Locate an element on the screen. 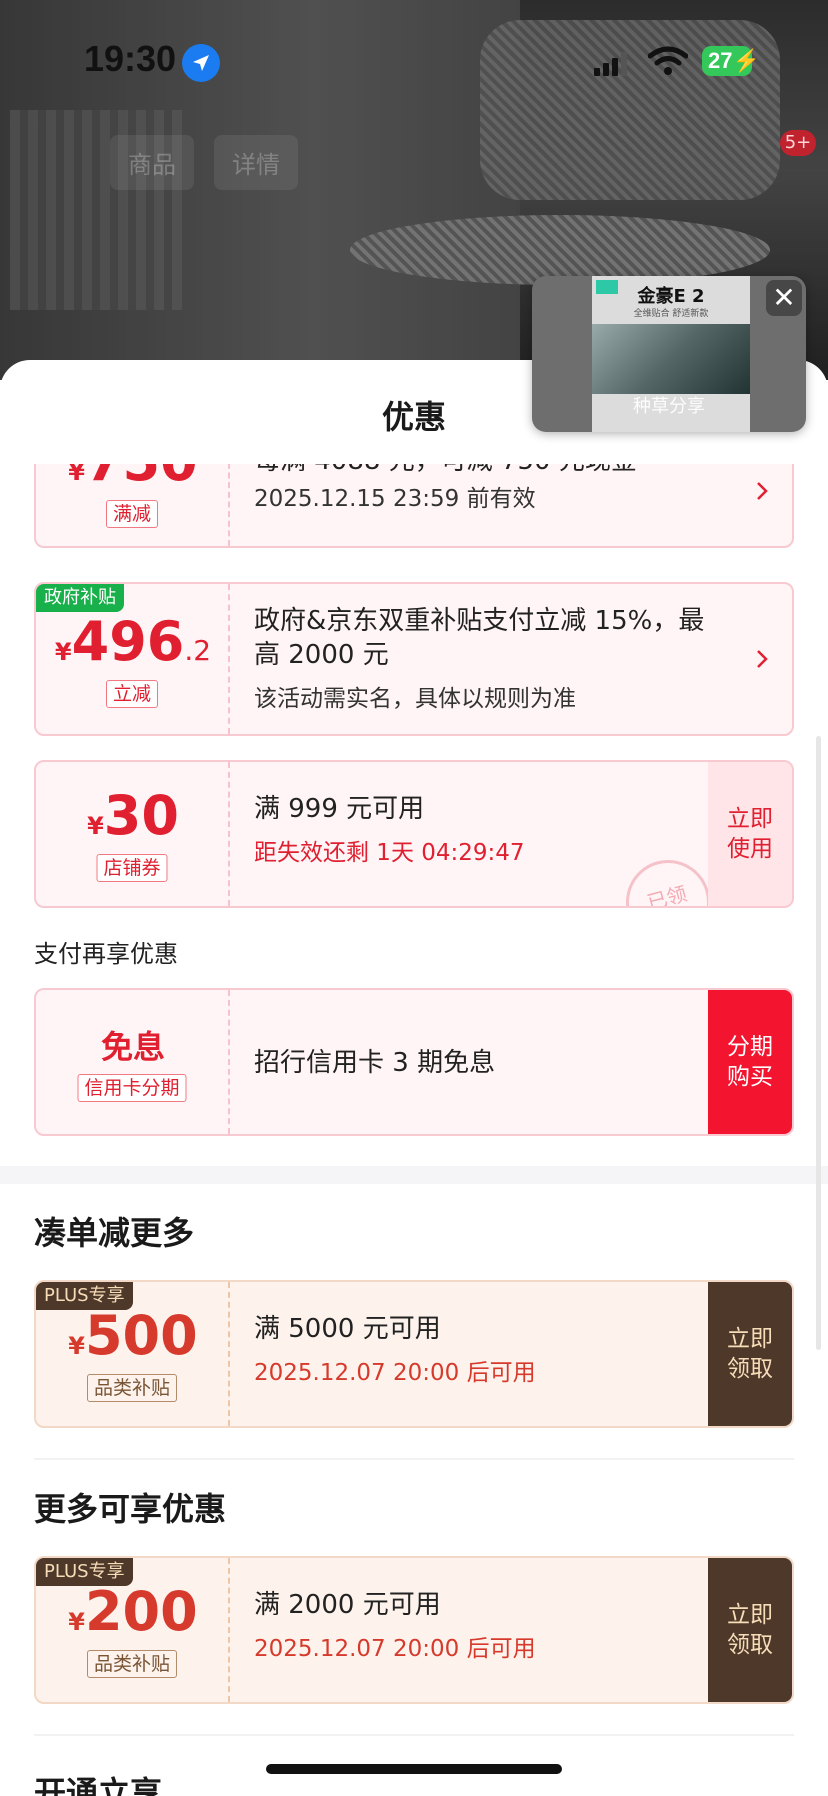 The image size is (828, 1796). message-count-badge: 5+ is located at coordinates (798, 143).